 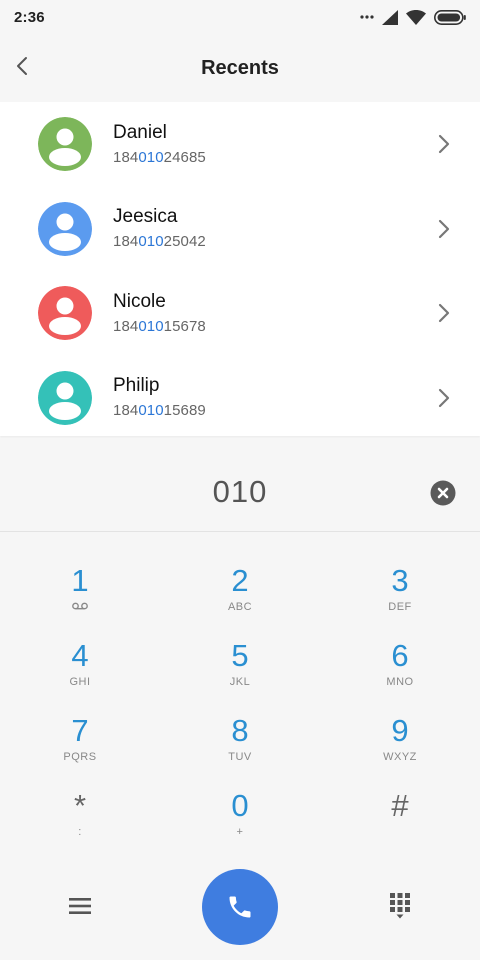 I want to click on key-hash: #, so click(x=400, y=807).